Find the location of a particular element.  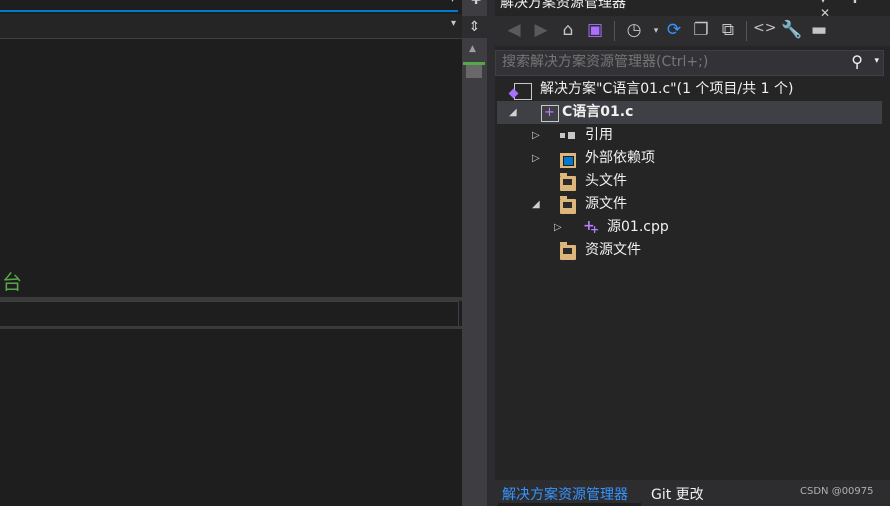

search-options-chevron-icon: ▾ is located at coordinates (876, 61).